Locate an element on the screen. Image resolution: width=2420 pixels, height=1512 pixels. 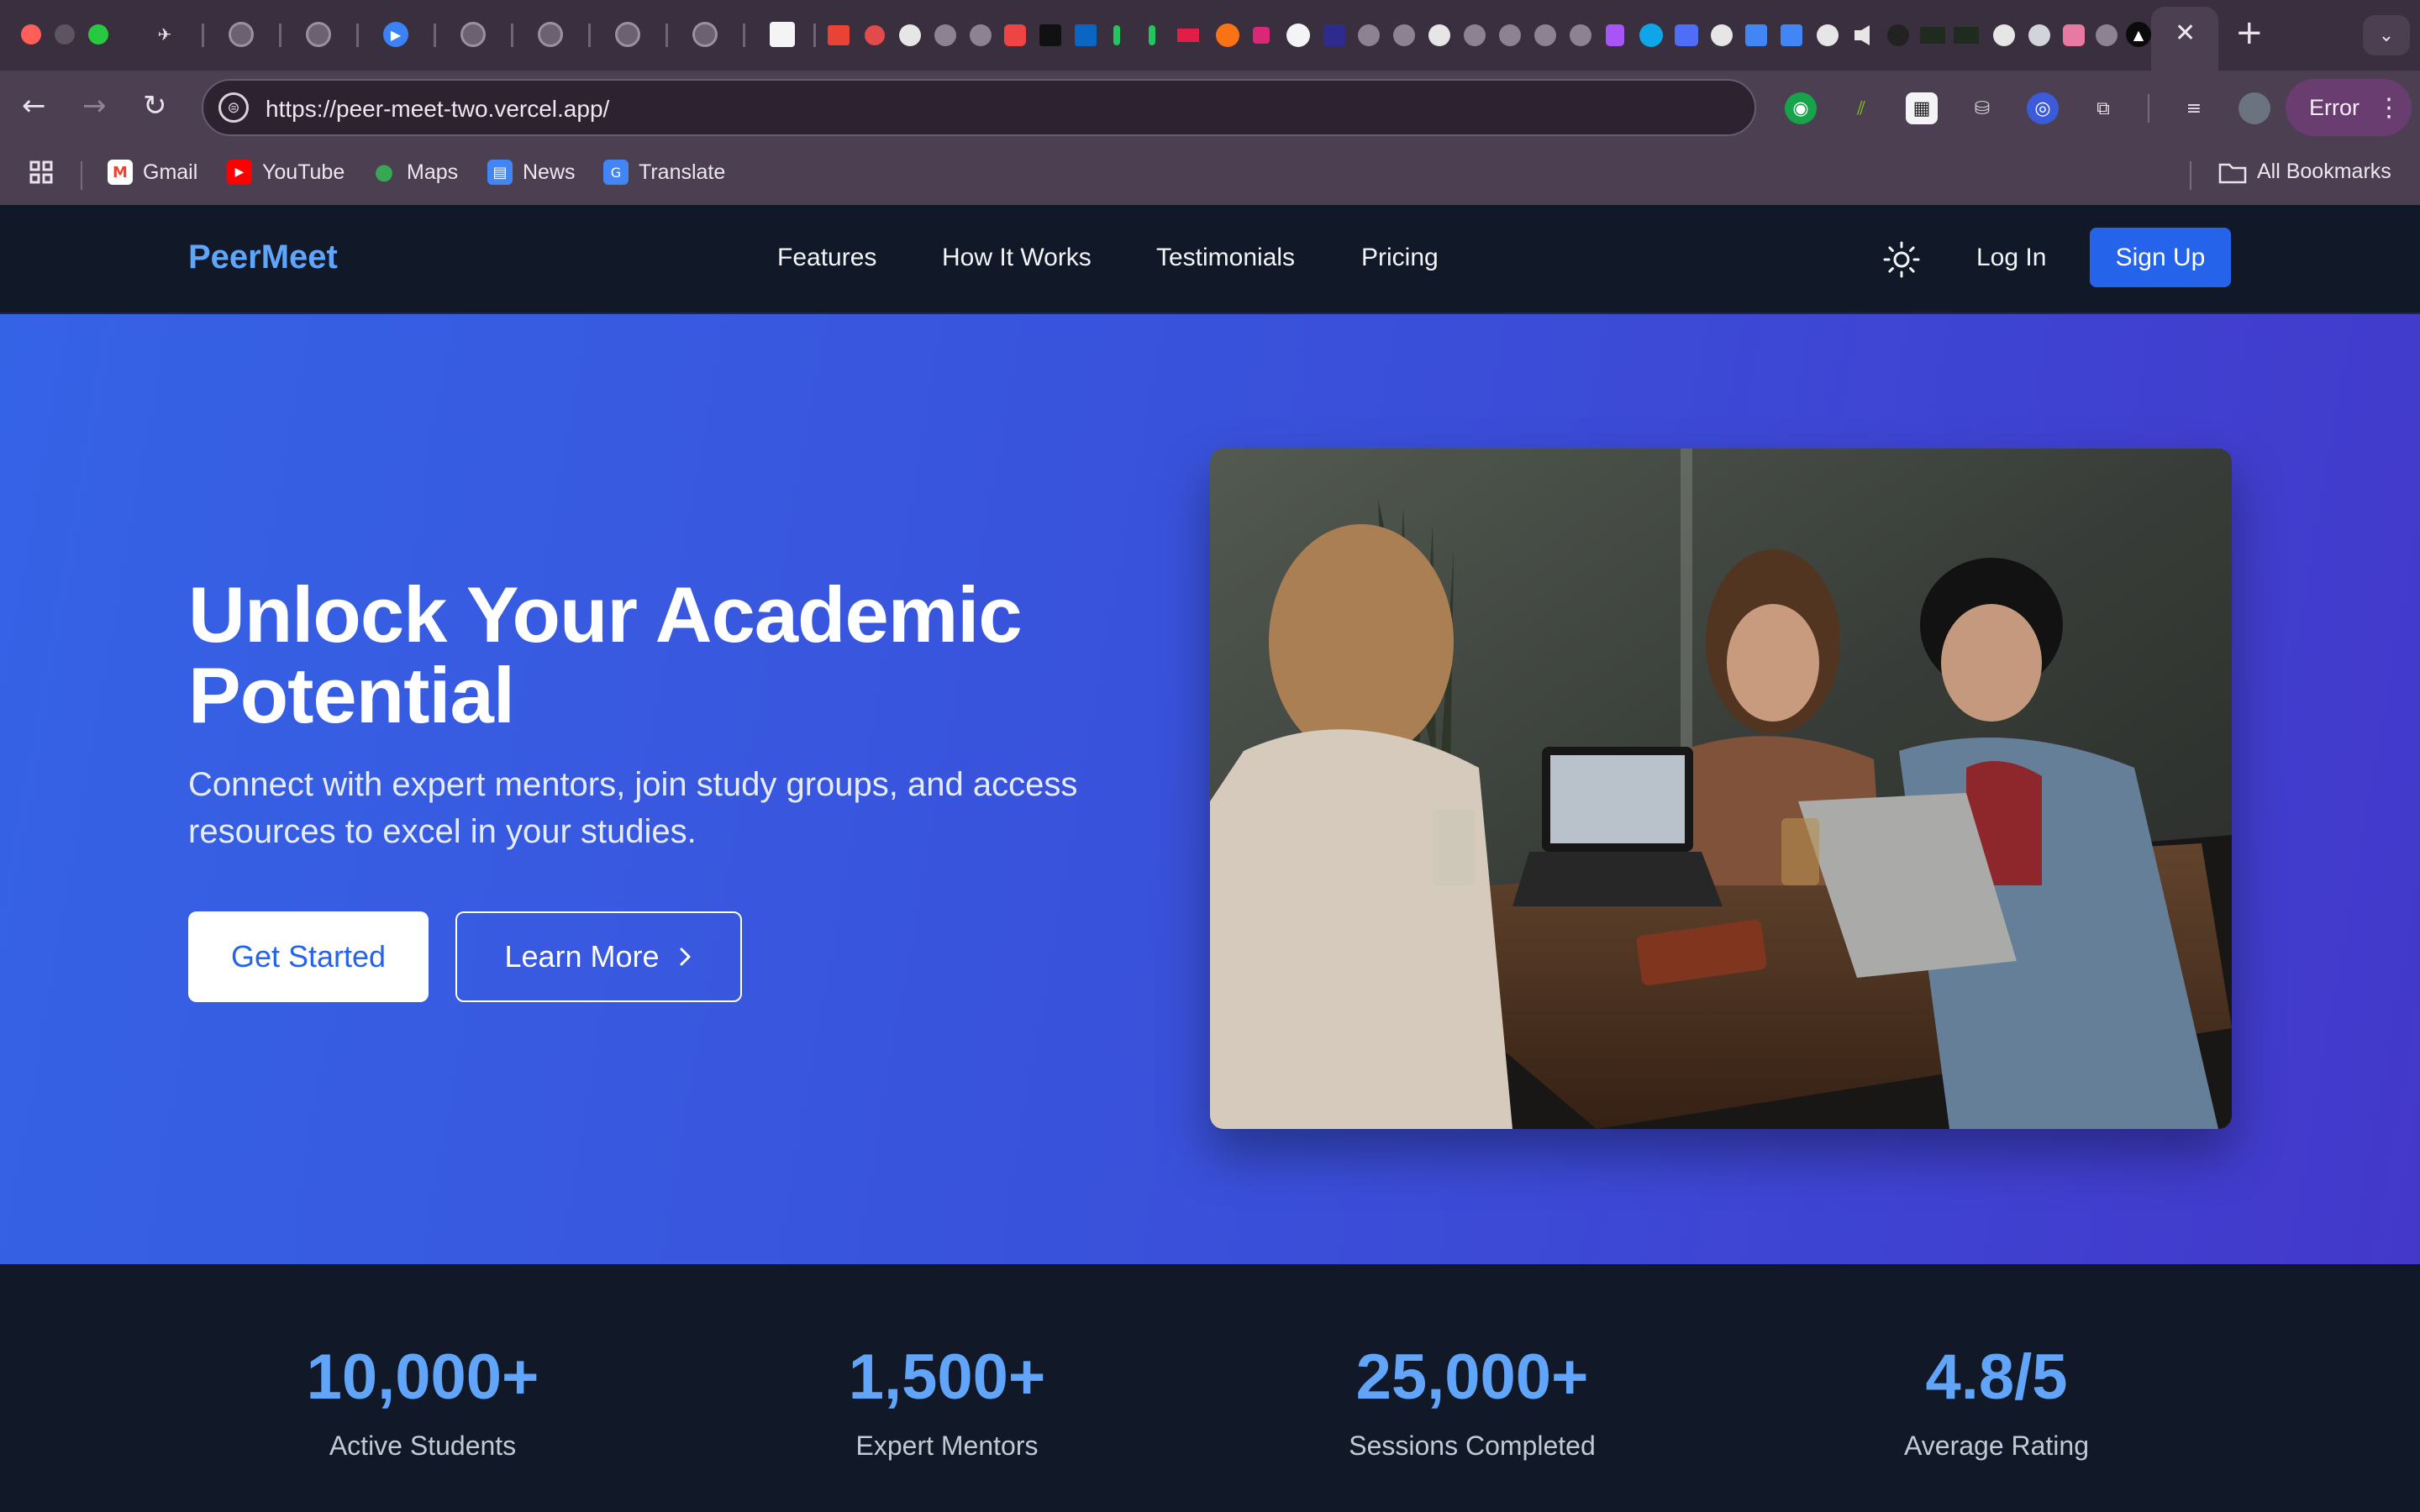
address-bar: ⊜ https://peer-meet-two.vercel.app/ is located at coordinates (979, 107).